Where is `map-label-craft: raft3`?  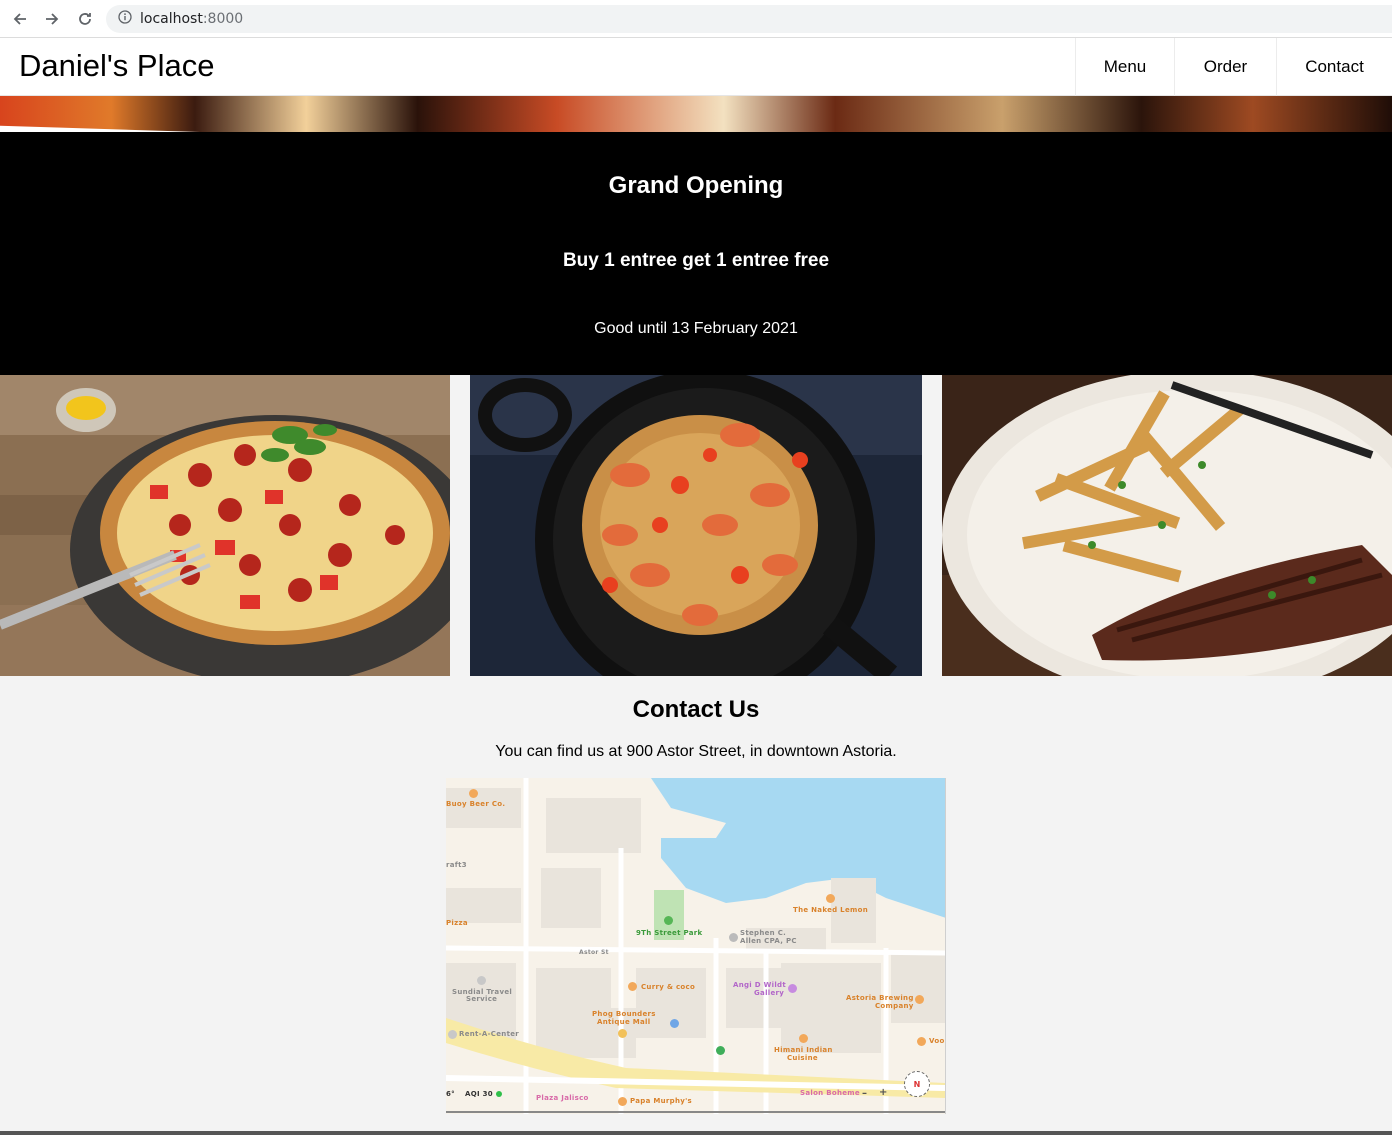 map-label-craft: raft3 is located at coordinates (456, 865).